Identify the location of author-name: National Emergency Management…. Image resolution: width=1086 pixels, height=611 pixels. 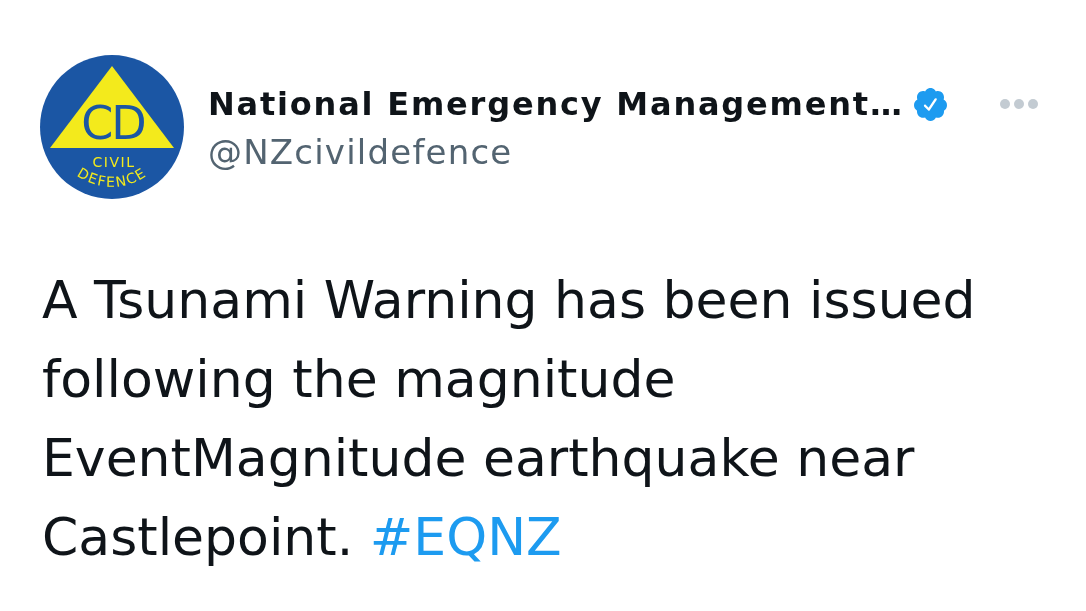
(556, 104).